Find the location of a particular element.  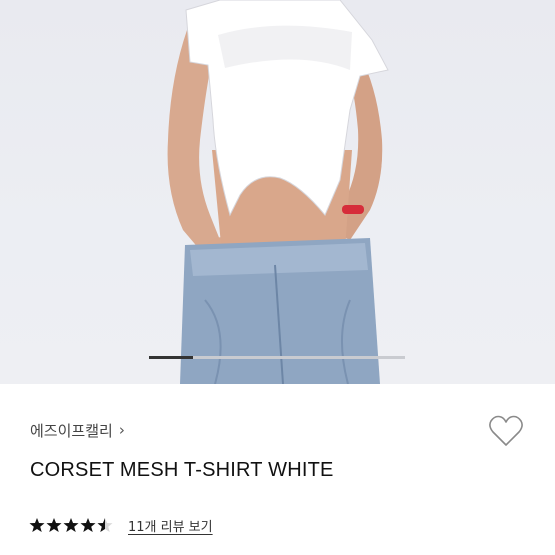

star-rating is located at coordinates (71, 525).